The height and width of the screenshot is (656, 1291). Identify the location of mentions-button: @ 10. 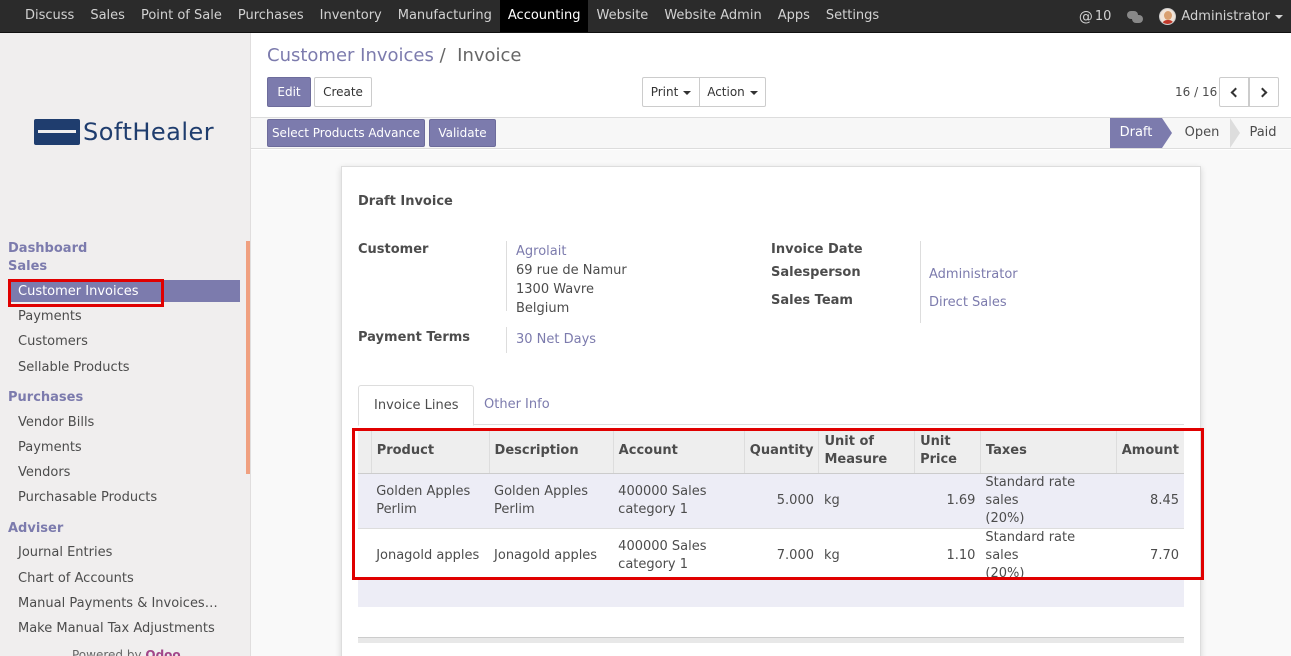
(1095, 17).